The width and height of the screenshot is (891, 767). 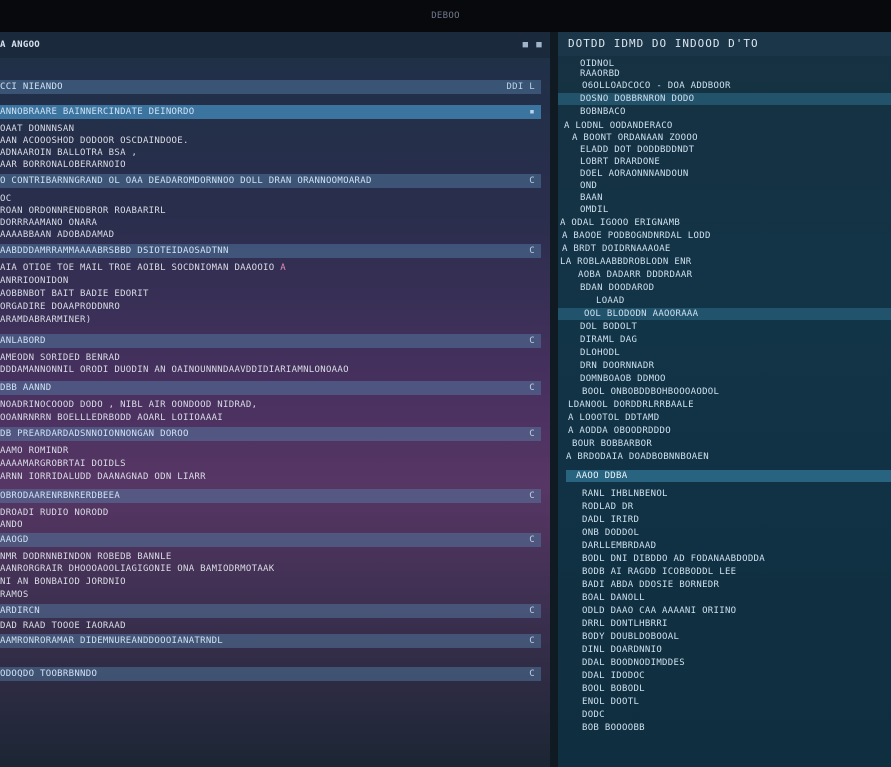 I want to click on panel-item: BOUR BOBBARBOR, so click(x=612, y=444).